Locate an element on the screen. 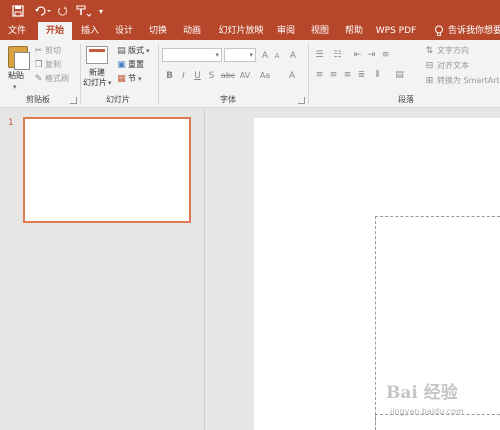  text-direction-icon: ⇅ is located at coordinates (429, 51).